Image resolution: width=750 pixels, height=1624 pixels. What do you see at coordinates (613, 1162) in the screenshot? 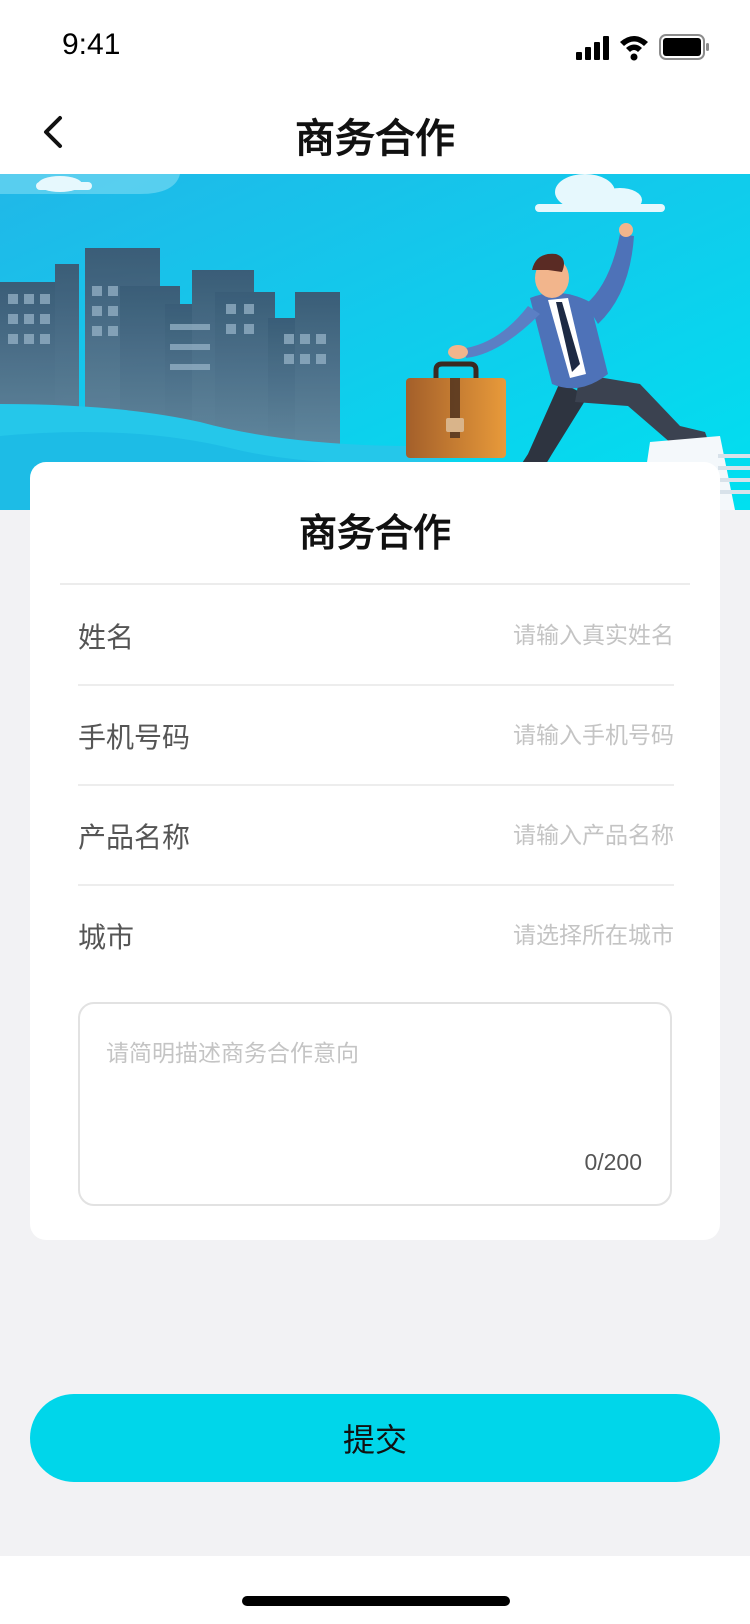
I see `char-count: 0/200` at bounding box center [613, 1162].